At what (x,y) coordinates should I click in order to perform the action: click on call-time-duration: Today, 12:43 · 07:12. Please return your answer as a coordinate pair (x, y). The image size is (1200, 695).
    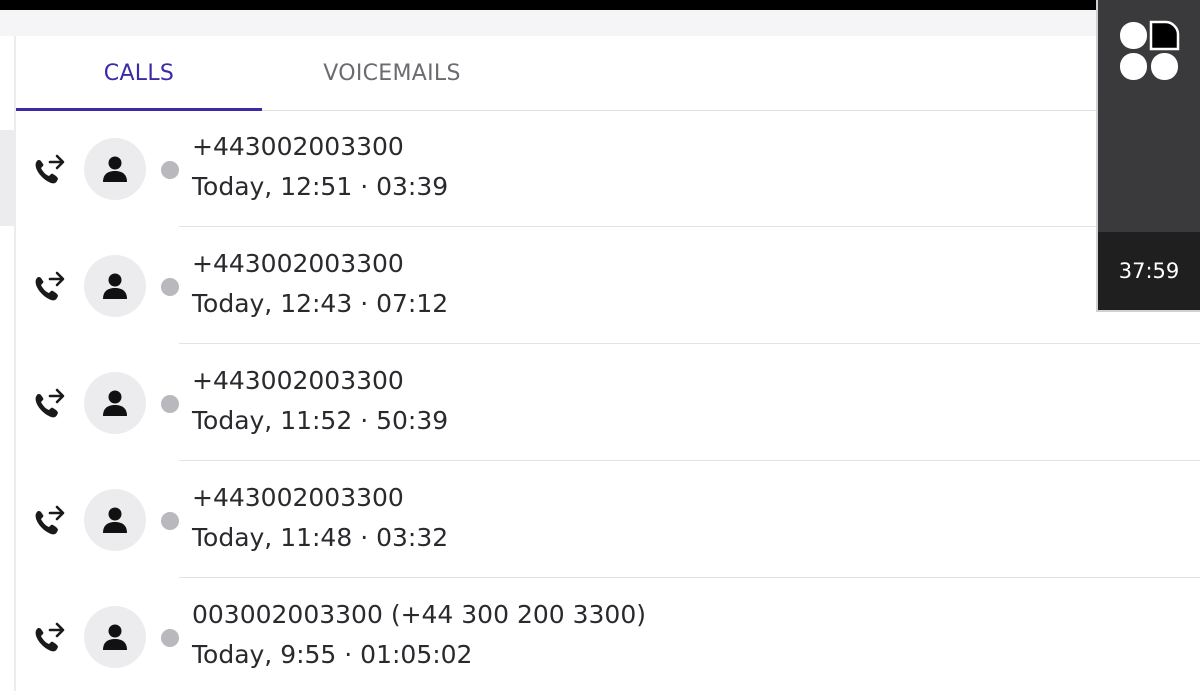
    Looking at the image, I should click on (320, 303).